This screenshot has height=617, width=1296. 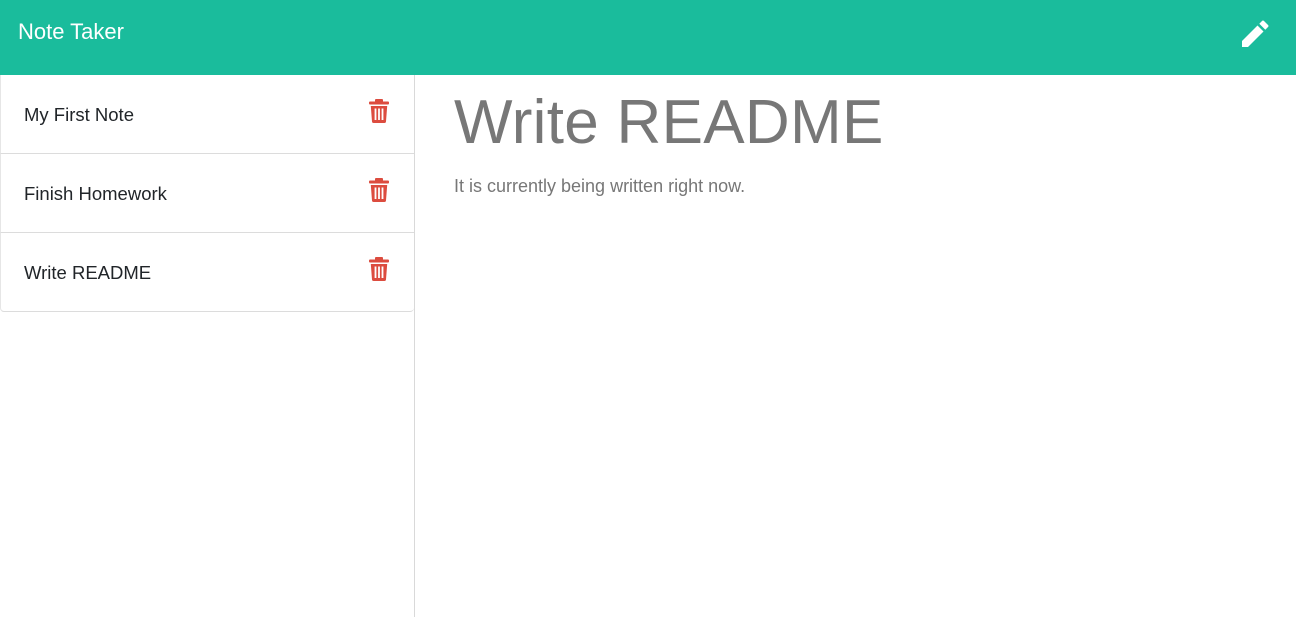 I want to click on list-item: My First Note, so click(x=207, y=114).